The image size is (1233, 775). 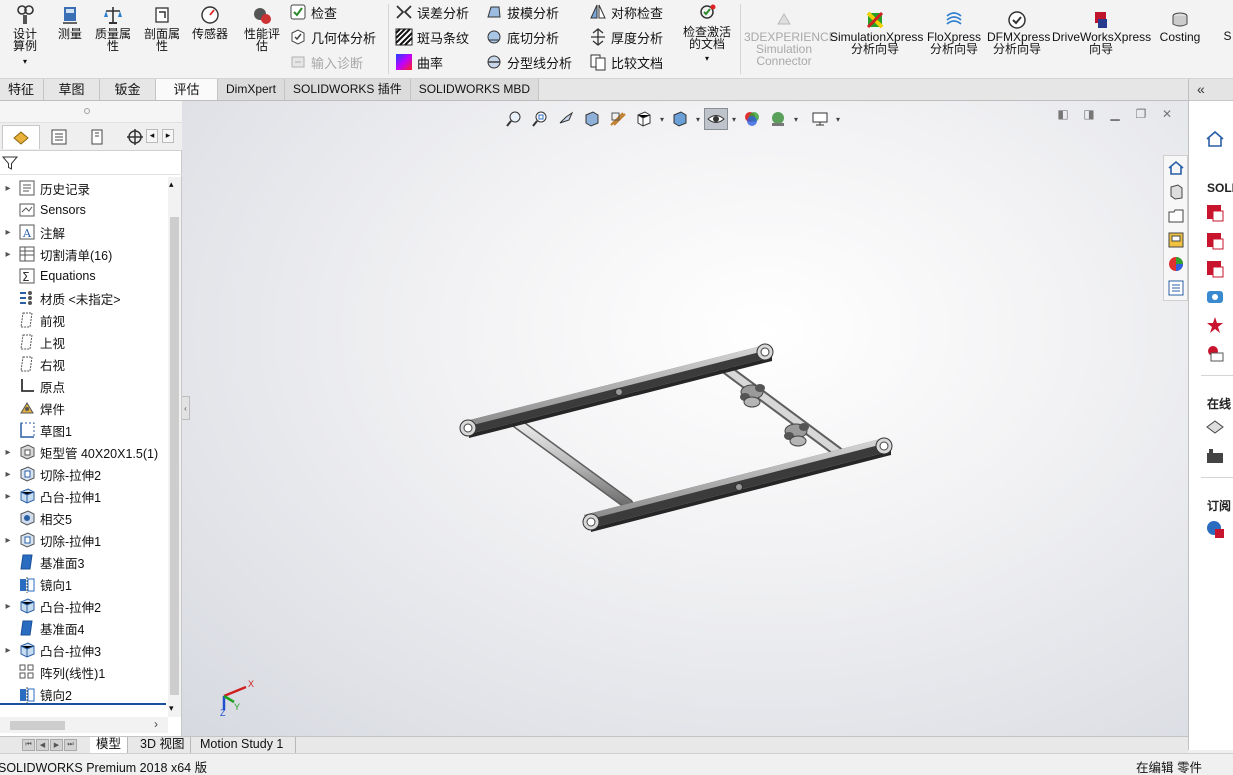 I want to click on view-palette-tab, so click(x=1176, y=240).